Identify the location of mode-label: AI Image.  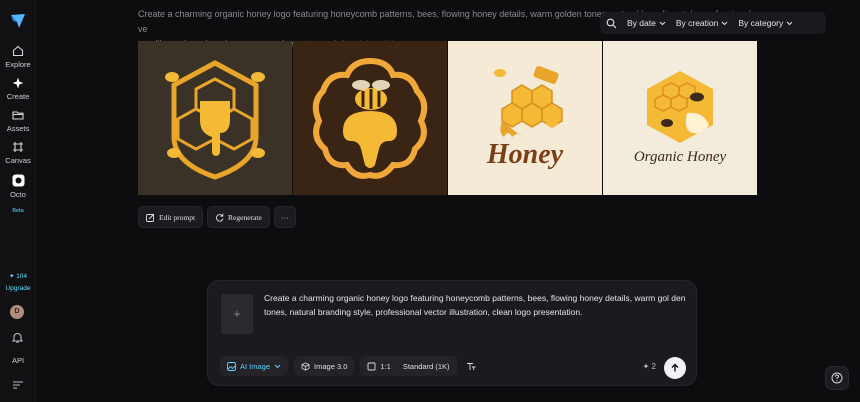
(255, 366).